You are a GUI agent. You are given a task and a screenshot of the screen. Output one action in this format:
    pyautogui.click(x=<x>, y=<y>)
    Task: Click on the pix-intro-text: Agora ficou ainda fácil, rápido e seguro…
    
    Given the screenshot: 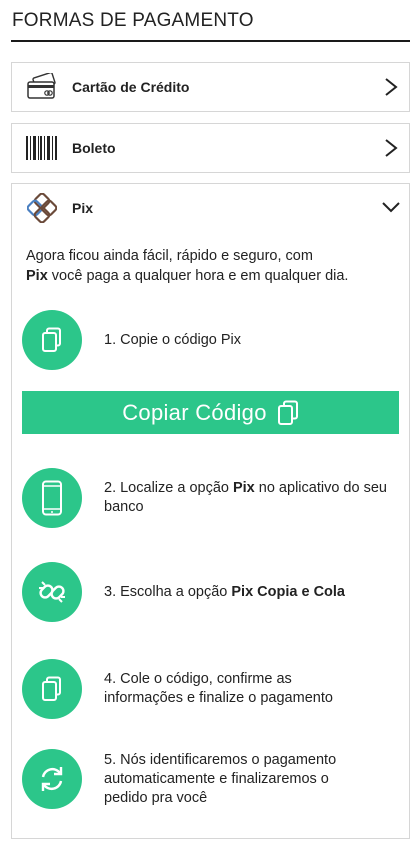 What is the action you would take?
    pyautogui.click(x=211, y=266)
    